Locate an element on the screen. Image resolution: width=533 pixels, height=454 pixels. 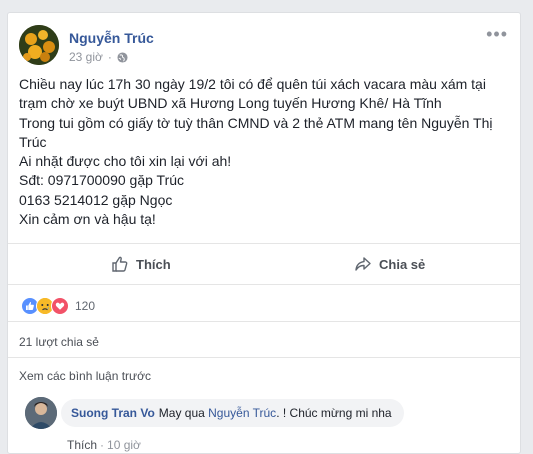
share-count-link: 21 lượt chia sẻ is located at coordinates (59, 342).